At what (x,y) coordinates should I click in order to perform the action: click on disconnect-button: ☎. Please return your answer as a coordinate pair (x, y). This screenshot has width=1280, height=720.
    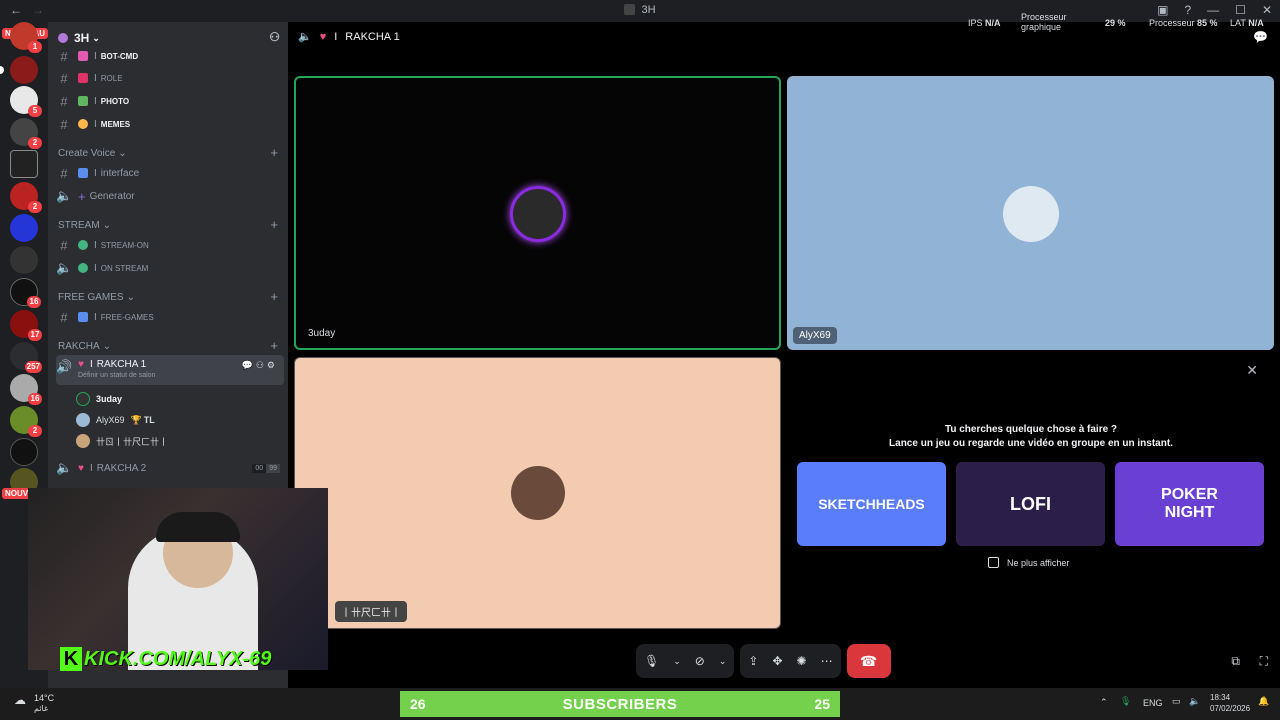
    Looking at the image, I should click on (868, 661).